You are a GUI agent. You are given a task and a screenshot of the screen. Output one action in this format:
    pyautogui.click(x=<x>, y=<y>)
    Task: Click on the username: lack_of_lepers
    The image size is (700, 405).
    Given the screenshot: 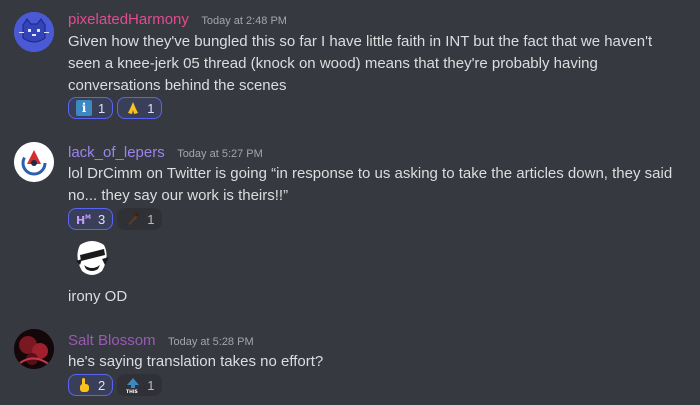 What is the action you would take?
    pyautogui.click(x=116, y=152)
    